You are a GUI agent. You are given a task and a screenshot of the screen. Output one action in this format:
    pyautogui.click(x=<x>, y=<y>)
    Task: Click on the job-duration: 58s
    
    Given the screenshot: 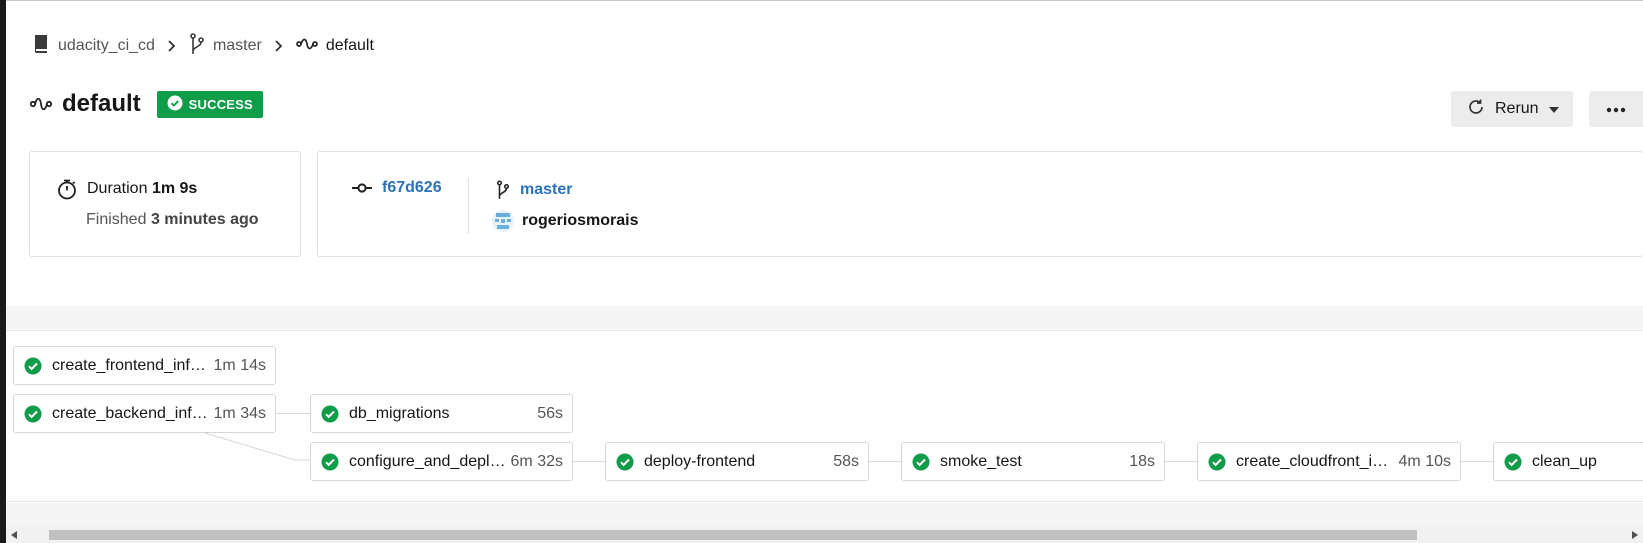 What is the action you would take?
    pyautogui.click(x=846, y=461)
    